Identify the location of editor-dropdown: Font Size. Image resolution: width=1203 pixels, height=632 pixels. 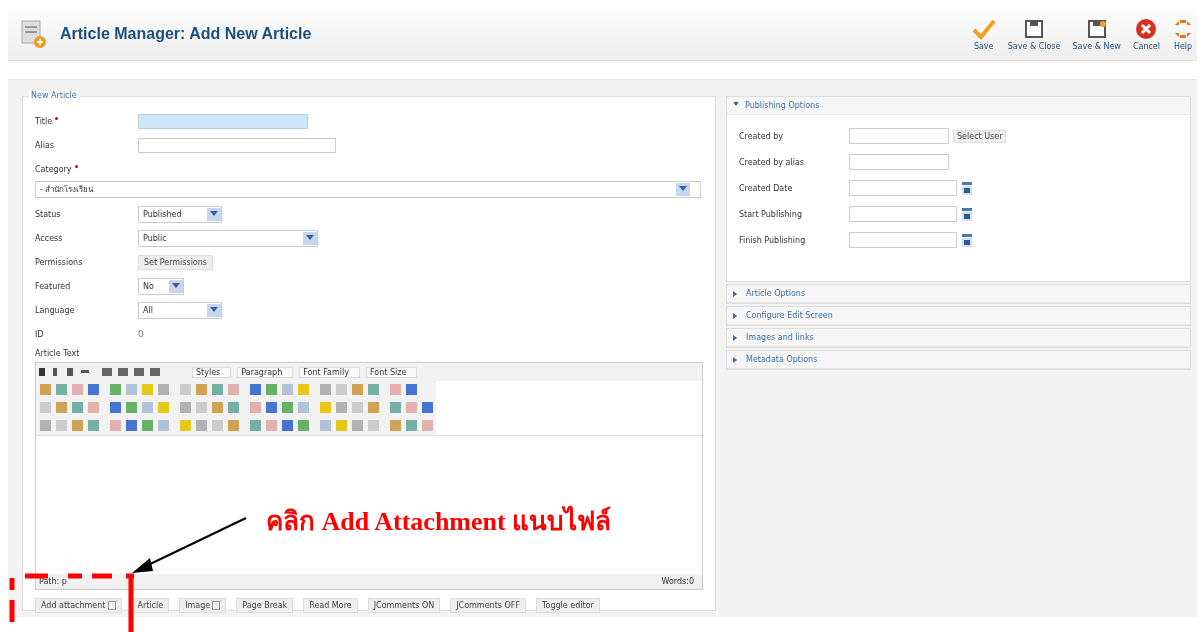
(391, 372).